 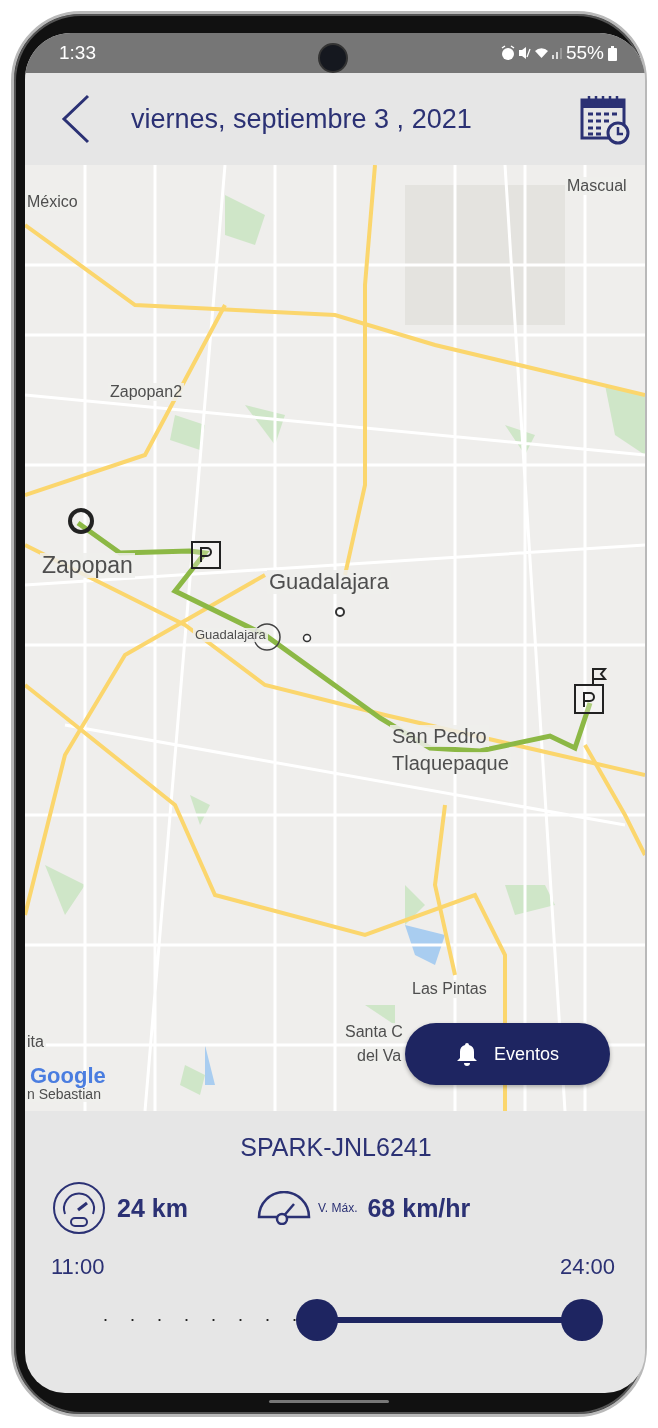 What do you see at coordinates (612, 53) in the screenshot?
I see `battery-icon` at bounding box center [612, 53].